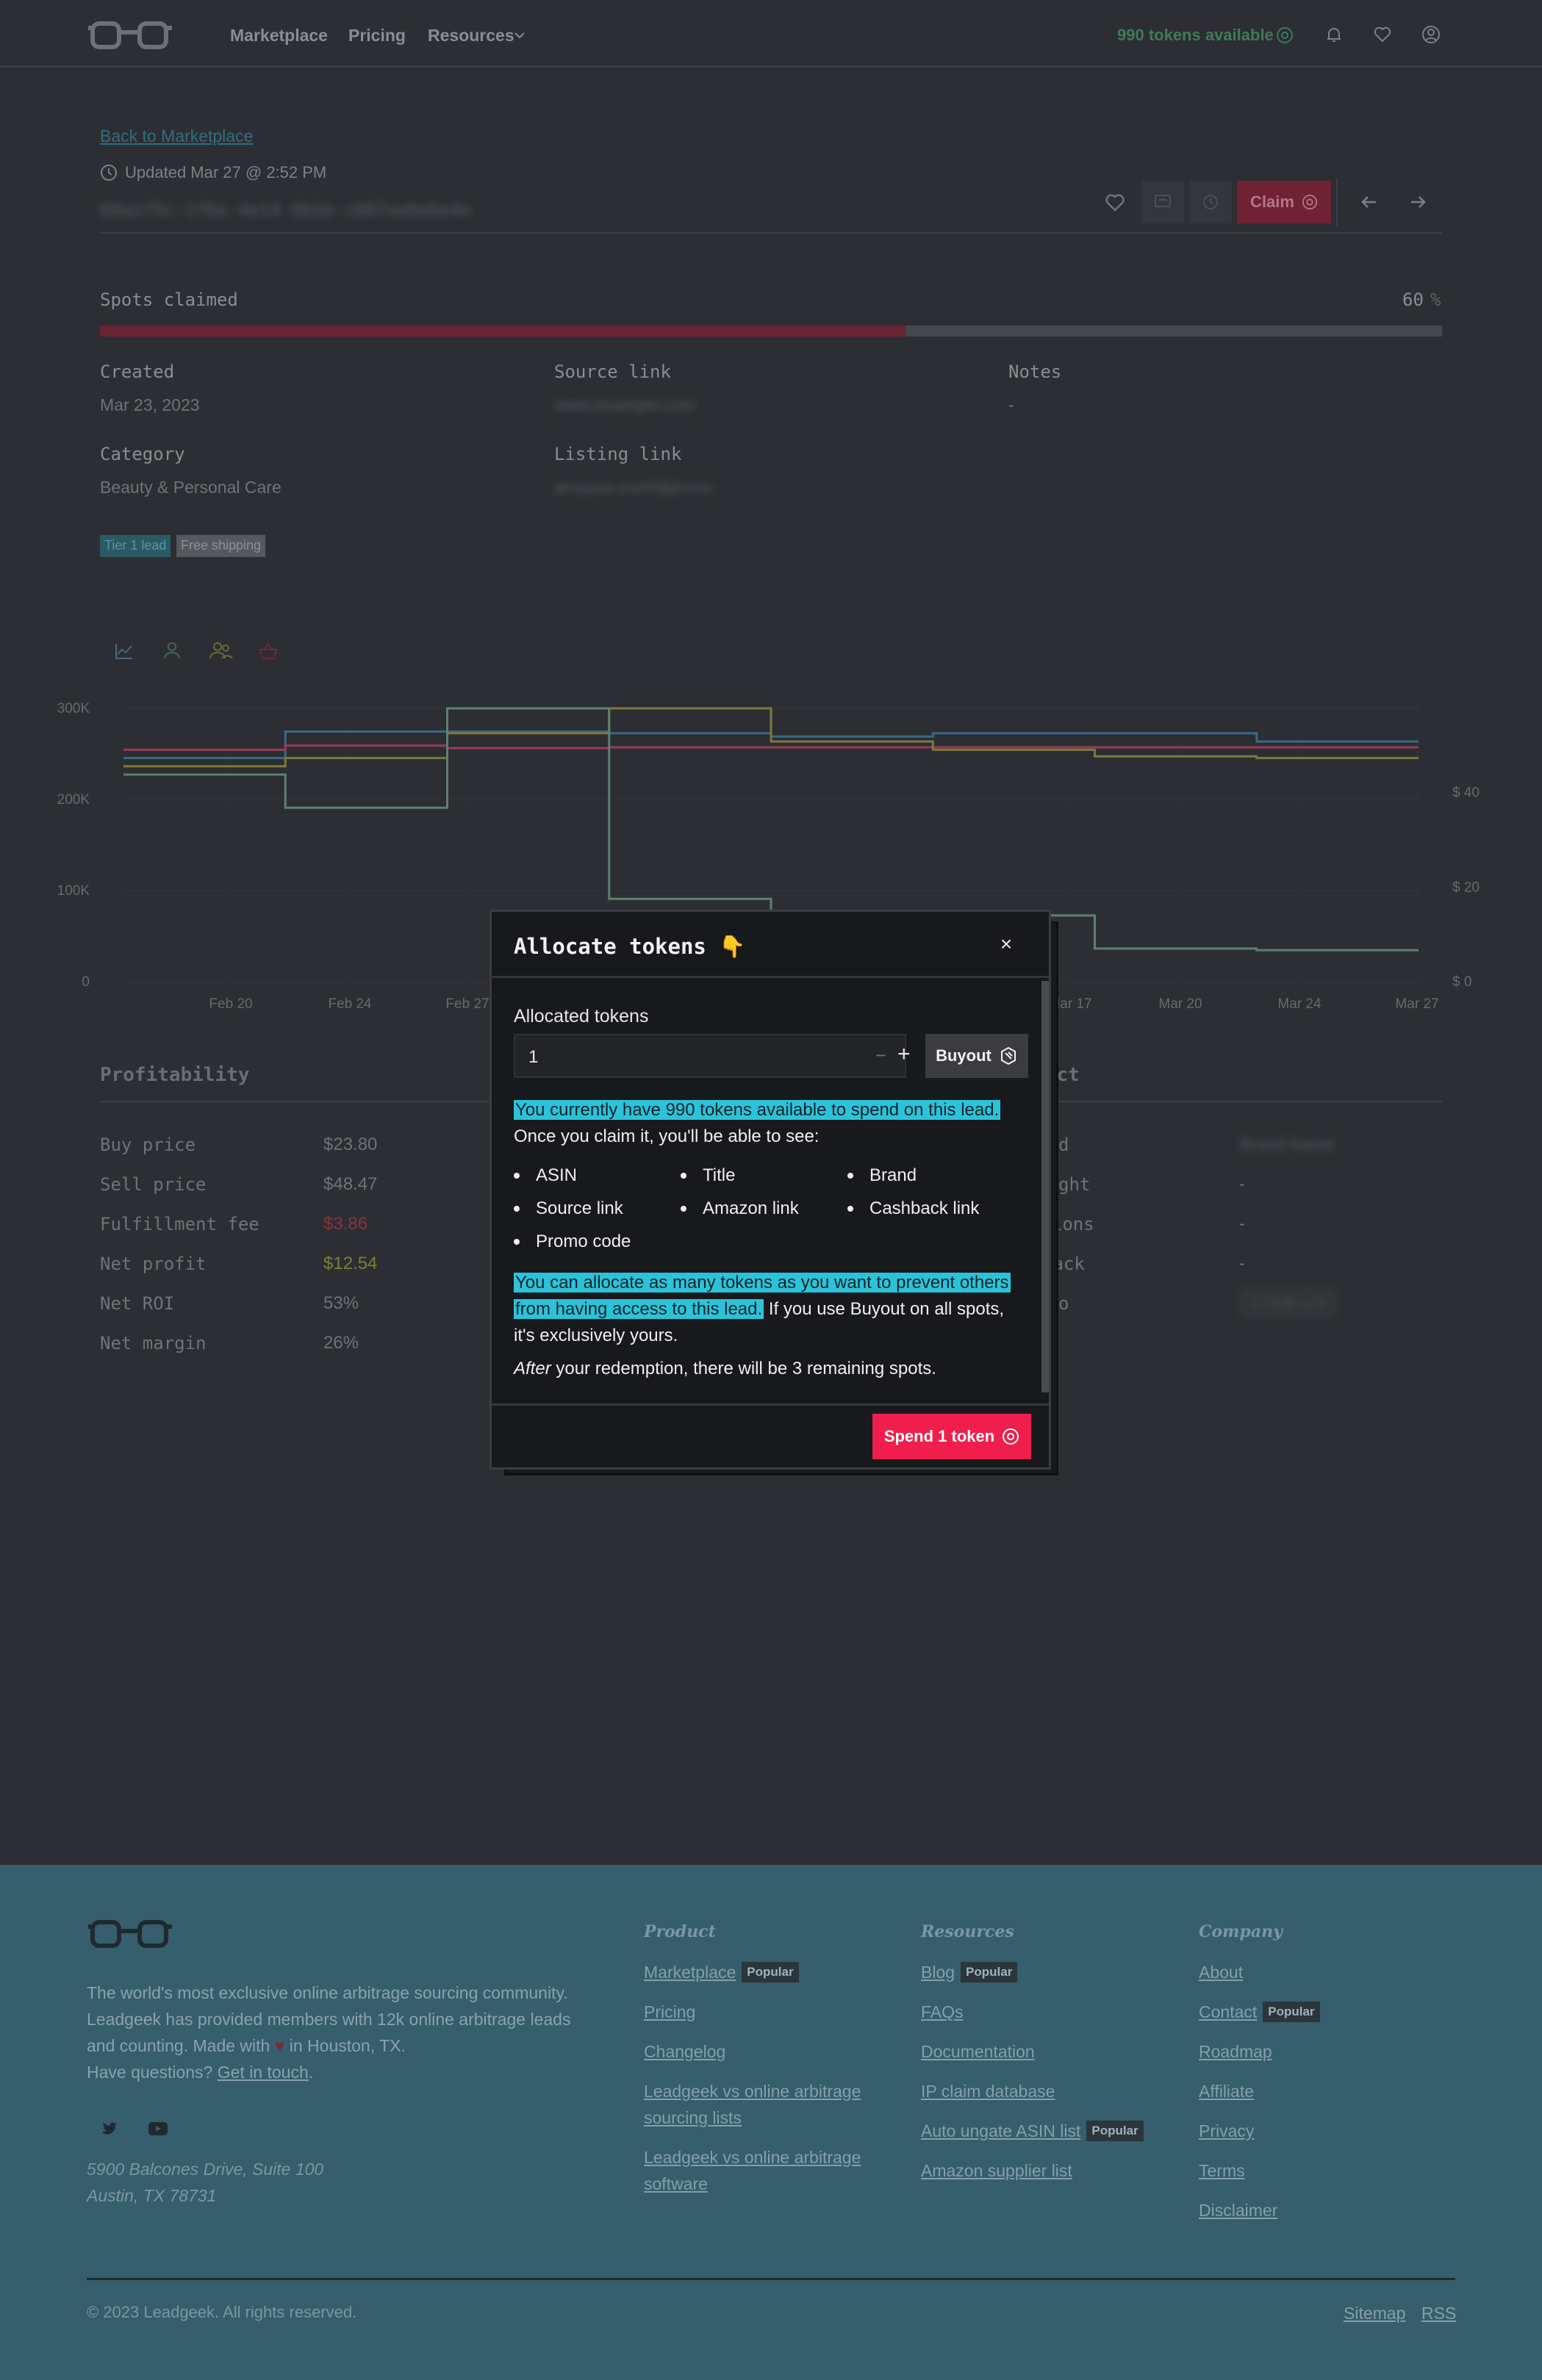 This screenshot has height=2380, width=1542. Describe the element at coordinates (1466, 793) in the screenshot. I see `y-right-tick-label: $ 40` at that location.